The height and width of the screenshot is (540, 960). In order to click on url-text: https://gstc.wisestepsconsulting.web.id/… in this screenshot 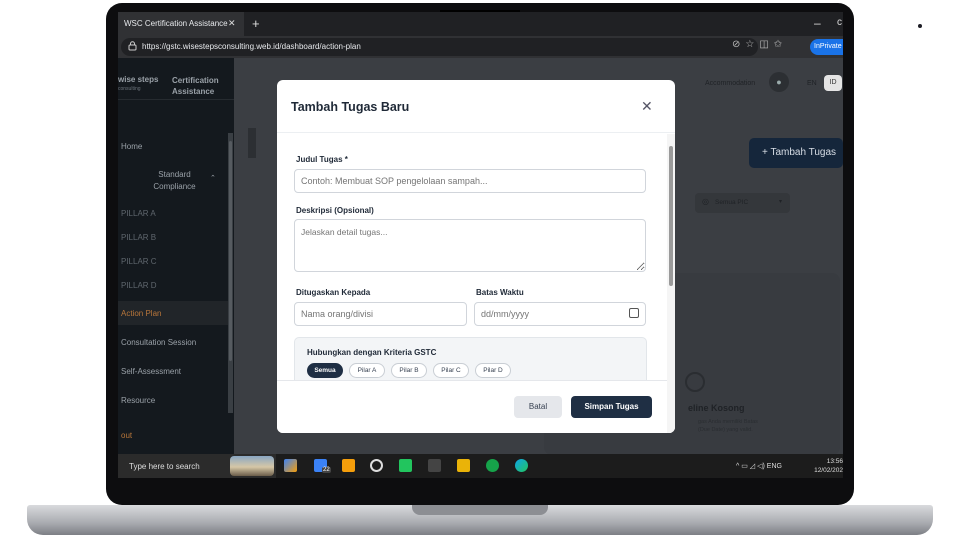, I will do `click(251, 46)`.